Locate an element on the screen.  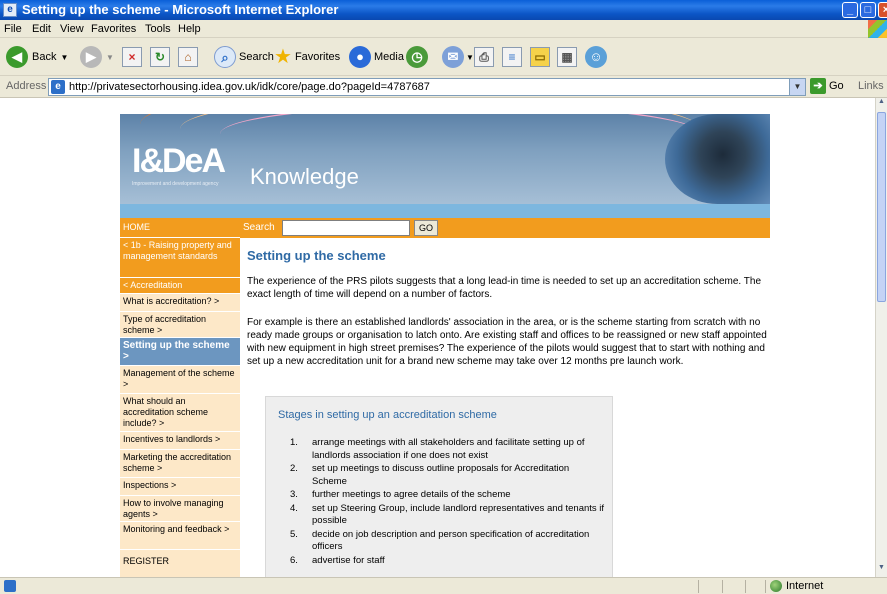
mail-button: ✉ ▼ is located at coordinates (458, 57).